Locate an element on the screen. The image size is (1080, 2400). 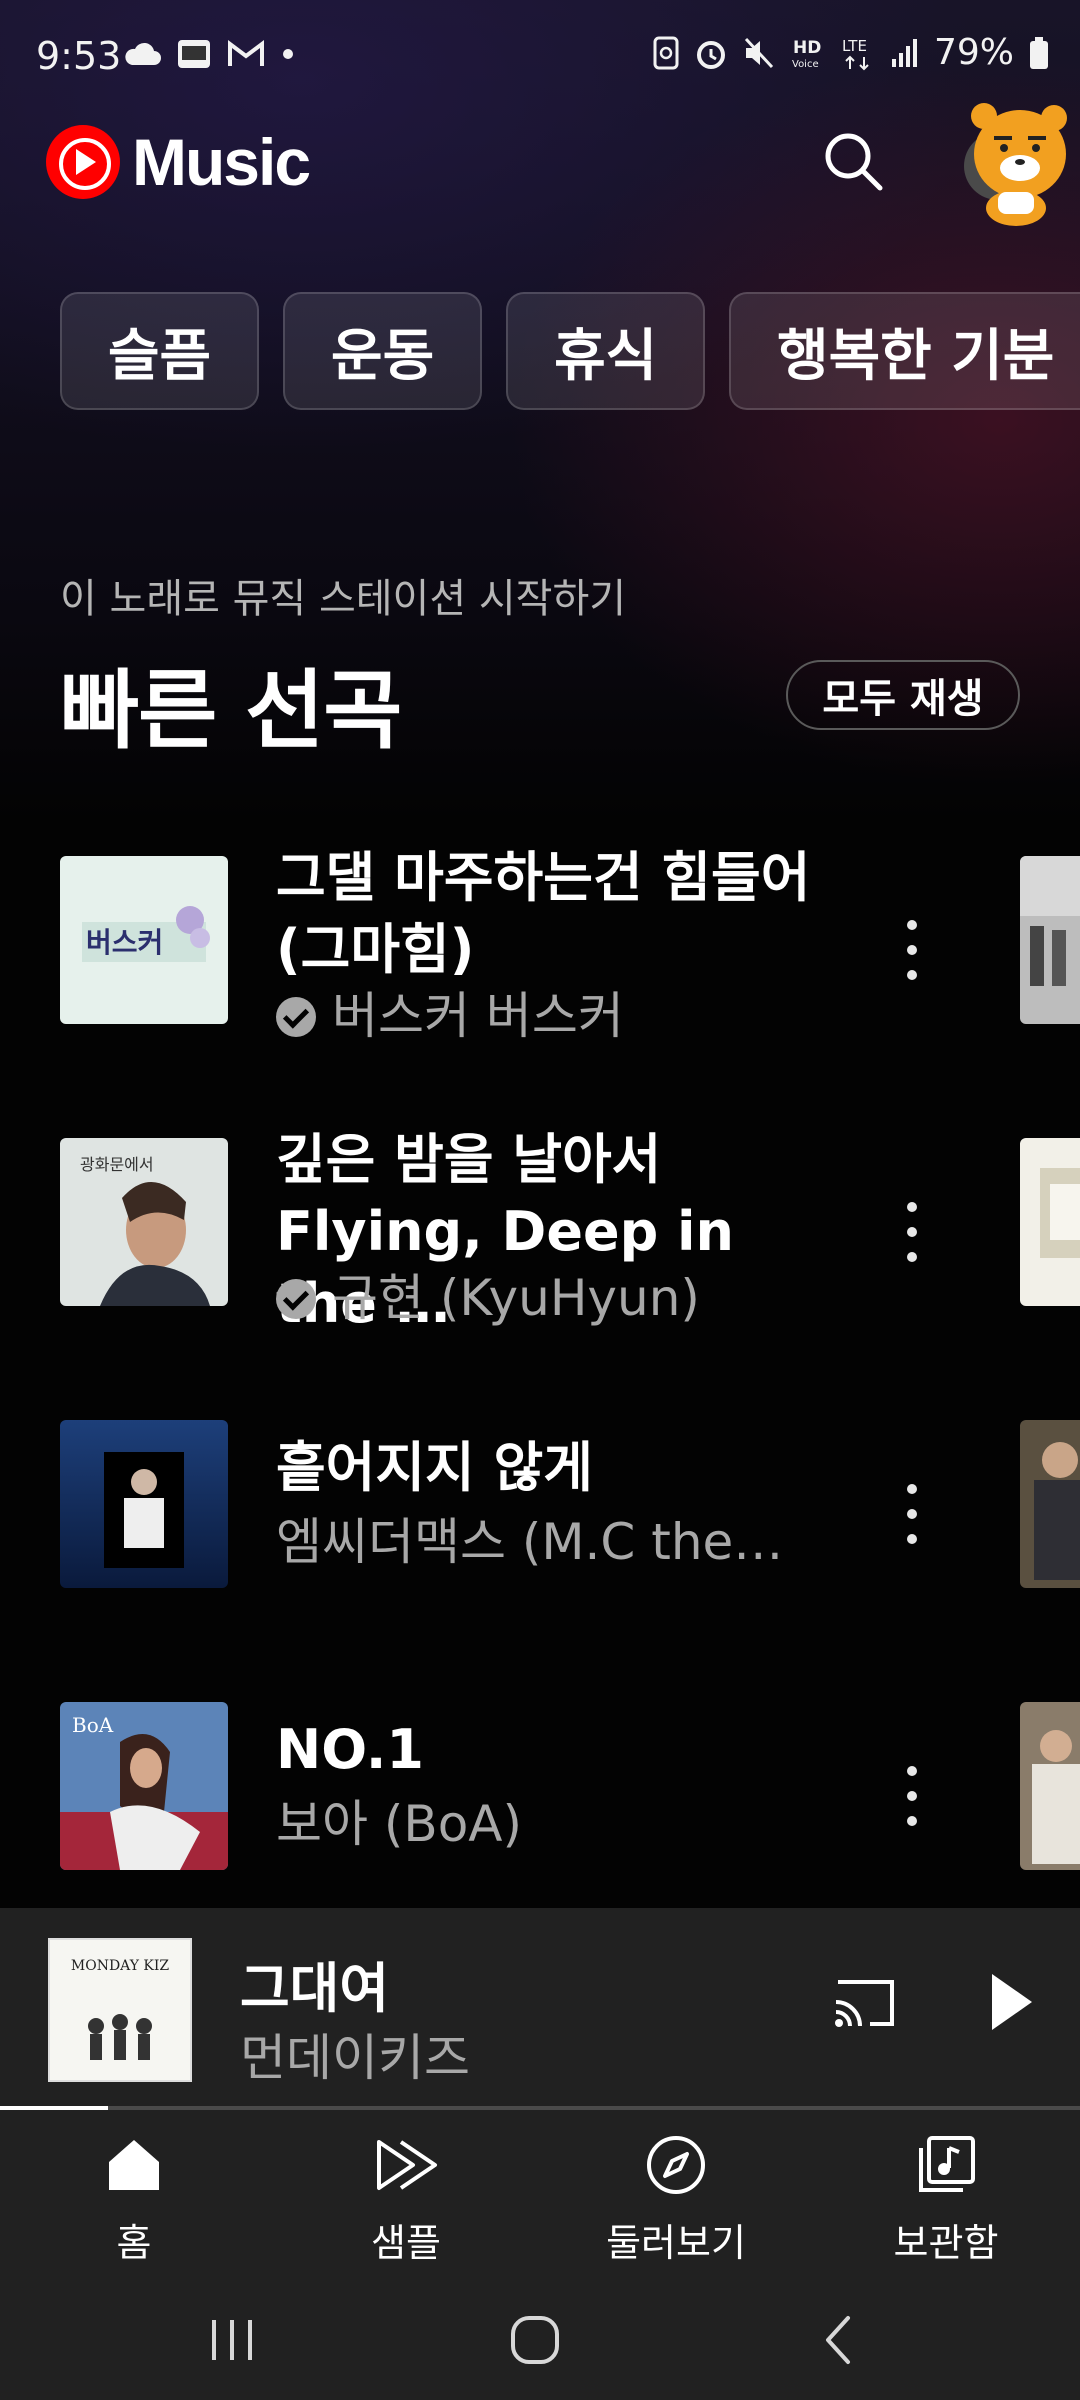
svg-text: BoA is located at coordinates (93, 1725).